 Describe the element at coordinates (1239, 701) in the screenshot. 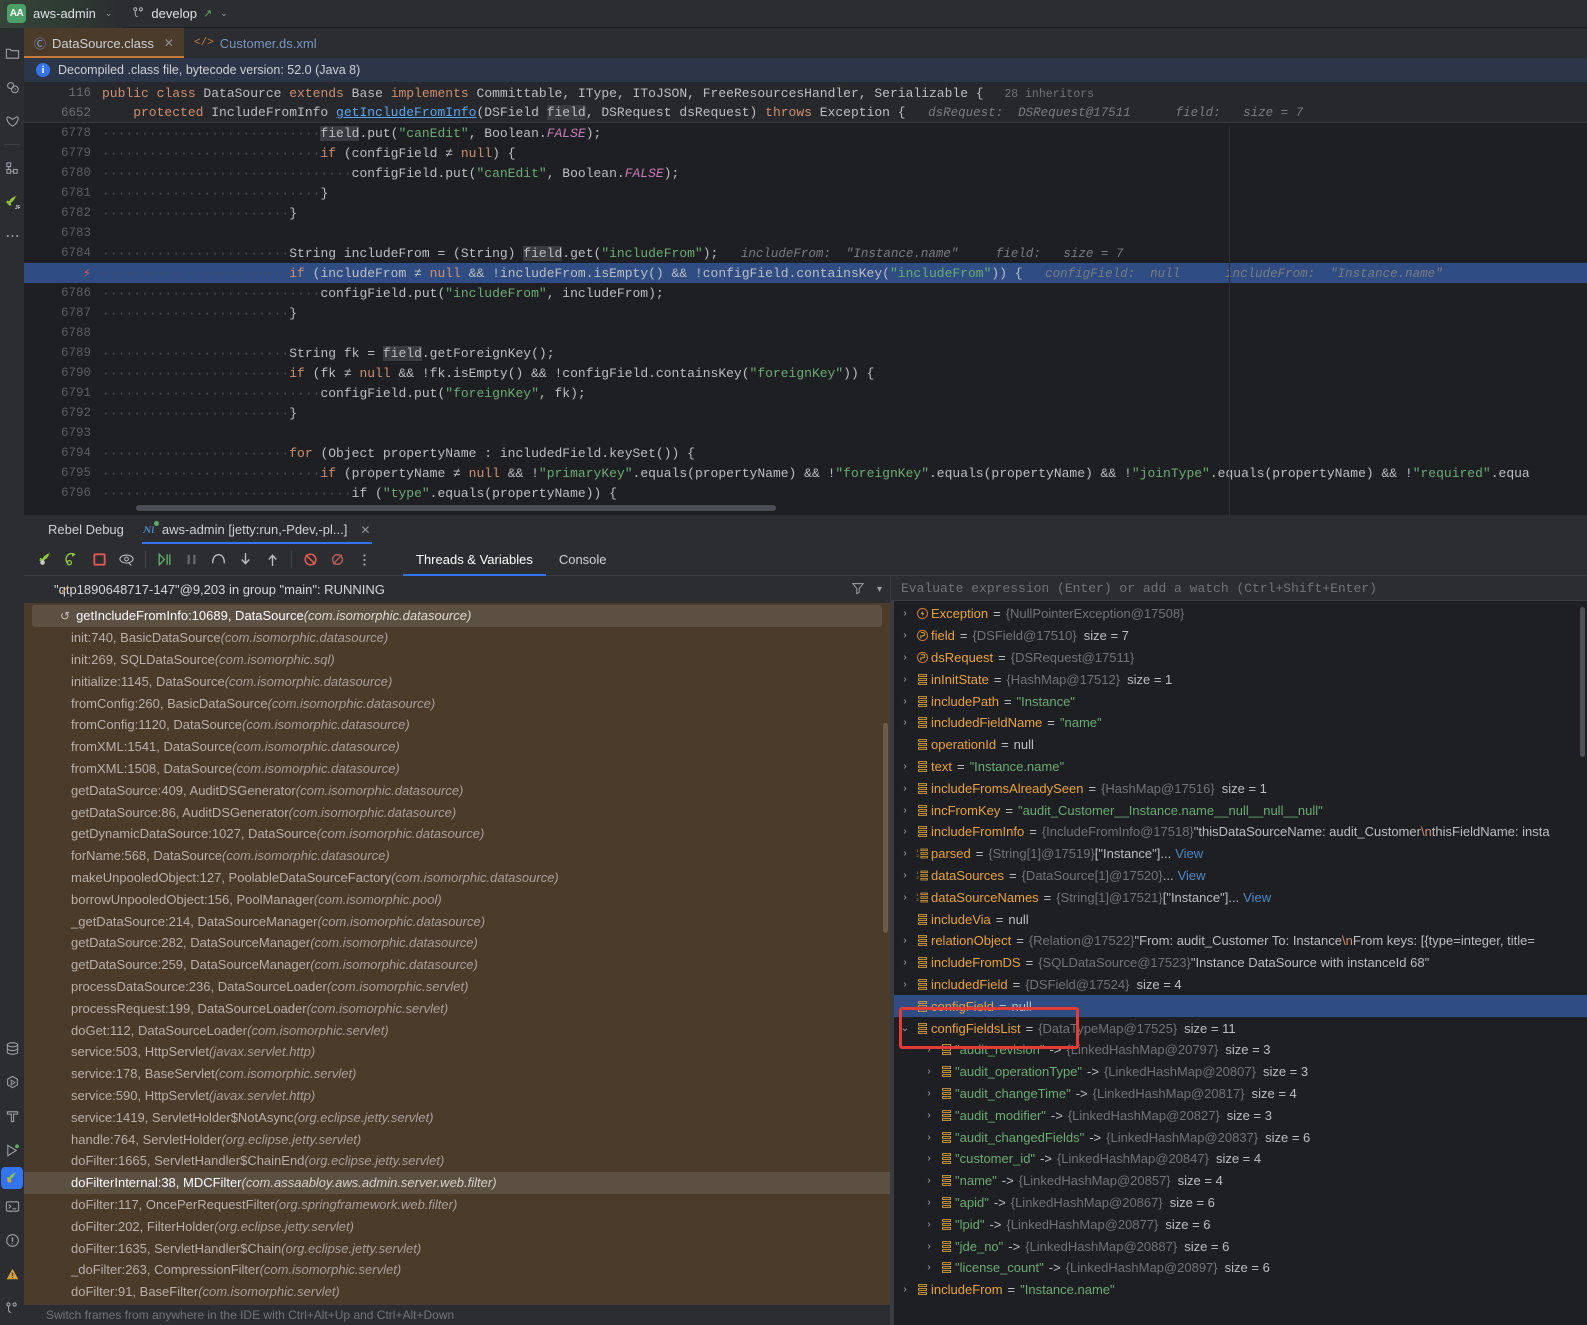

I see `variable-row: › includePath = "Instance"` at that location.